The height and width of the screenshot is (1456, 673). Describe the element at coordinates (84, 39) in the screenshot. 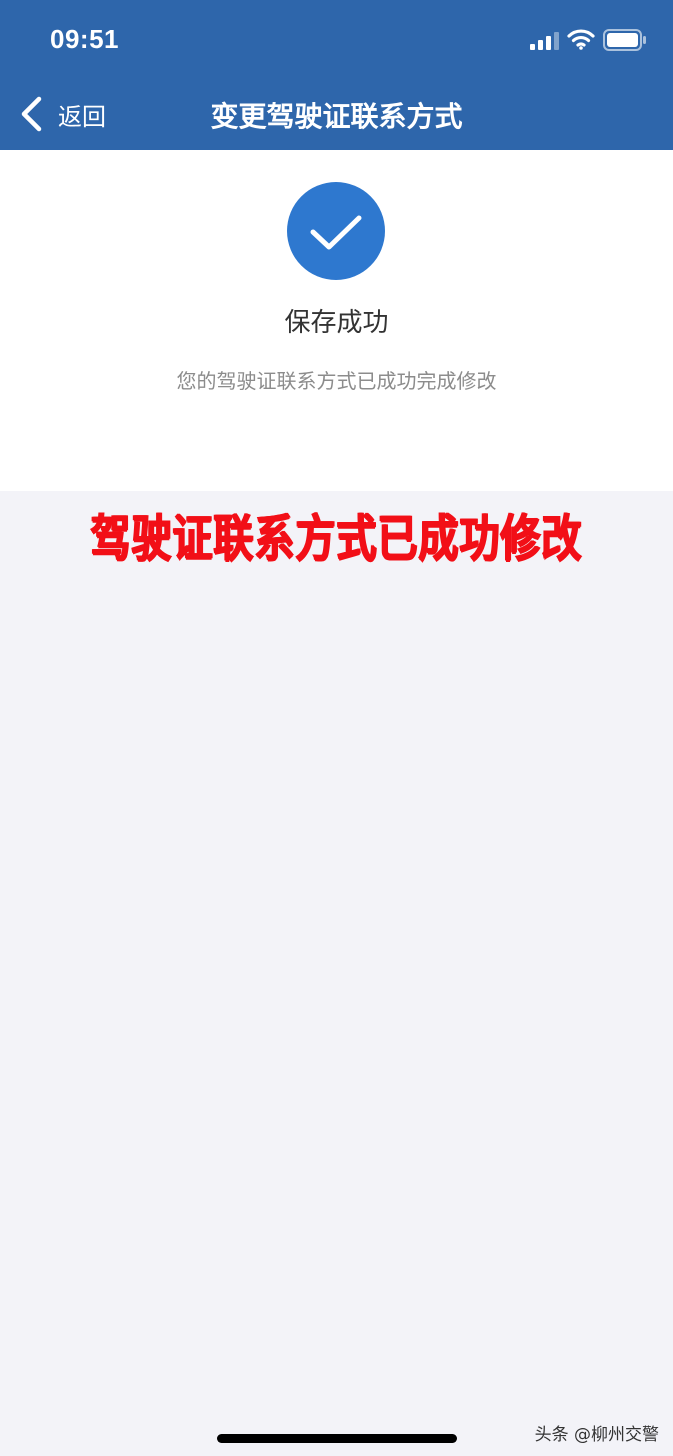

I see `status-time: 09:51` at that location.